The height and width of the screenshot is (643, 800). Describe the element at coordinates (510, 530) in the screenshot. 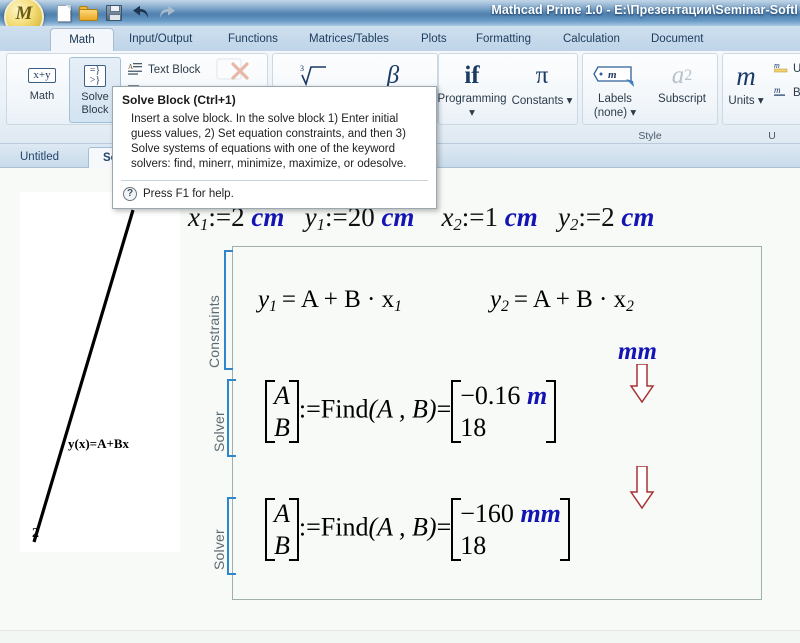

I see `solver-2-result-matrix: −160 mm 18` at that location.